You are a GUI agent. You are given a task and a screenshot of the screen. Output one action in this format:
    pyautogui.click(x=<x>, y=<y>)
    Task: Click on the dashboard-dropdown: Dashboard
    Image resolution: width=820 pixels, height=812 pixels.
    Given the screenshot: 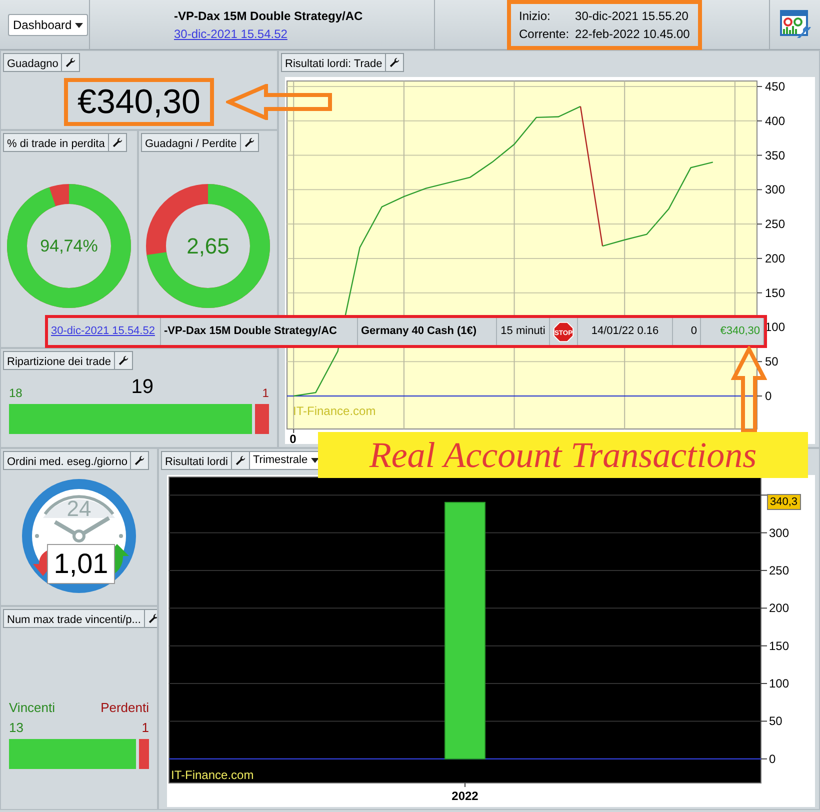 What is the action you would take?
    pyautogui.click(x=48, y=25)
    